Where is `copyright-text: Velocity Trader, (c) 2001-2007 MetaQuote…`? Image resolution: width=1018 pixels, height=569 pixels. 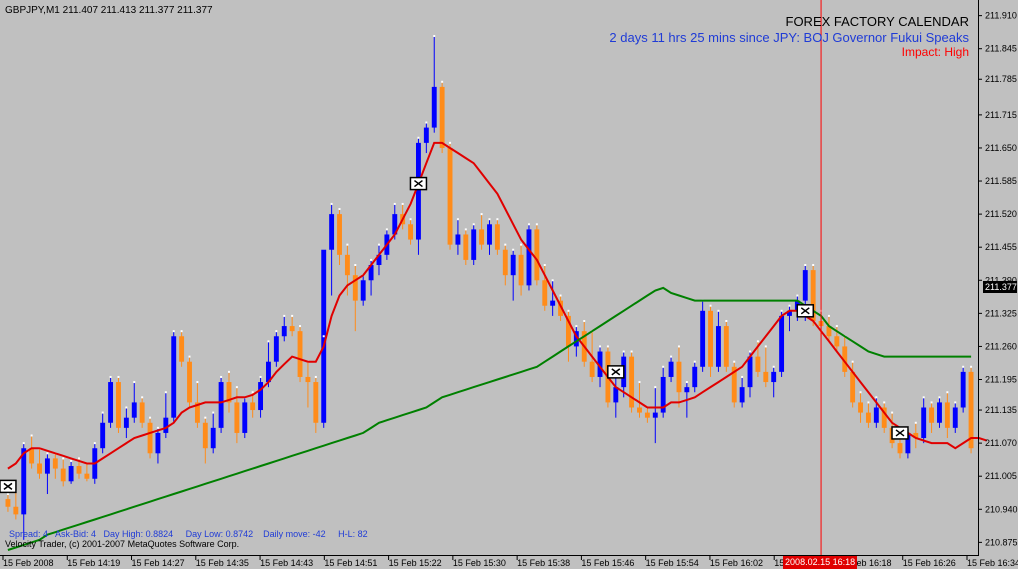 copyright-text: Velocity Trader, (c) 2001-2007 MetaQuote… is located at coordinates (122, 544).